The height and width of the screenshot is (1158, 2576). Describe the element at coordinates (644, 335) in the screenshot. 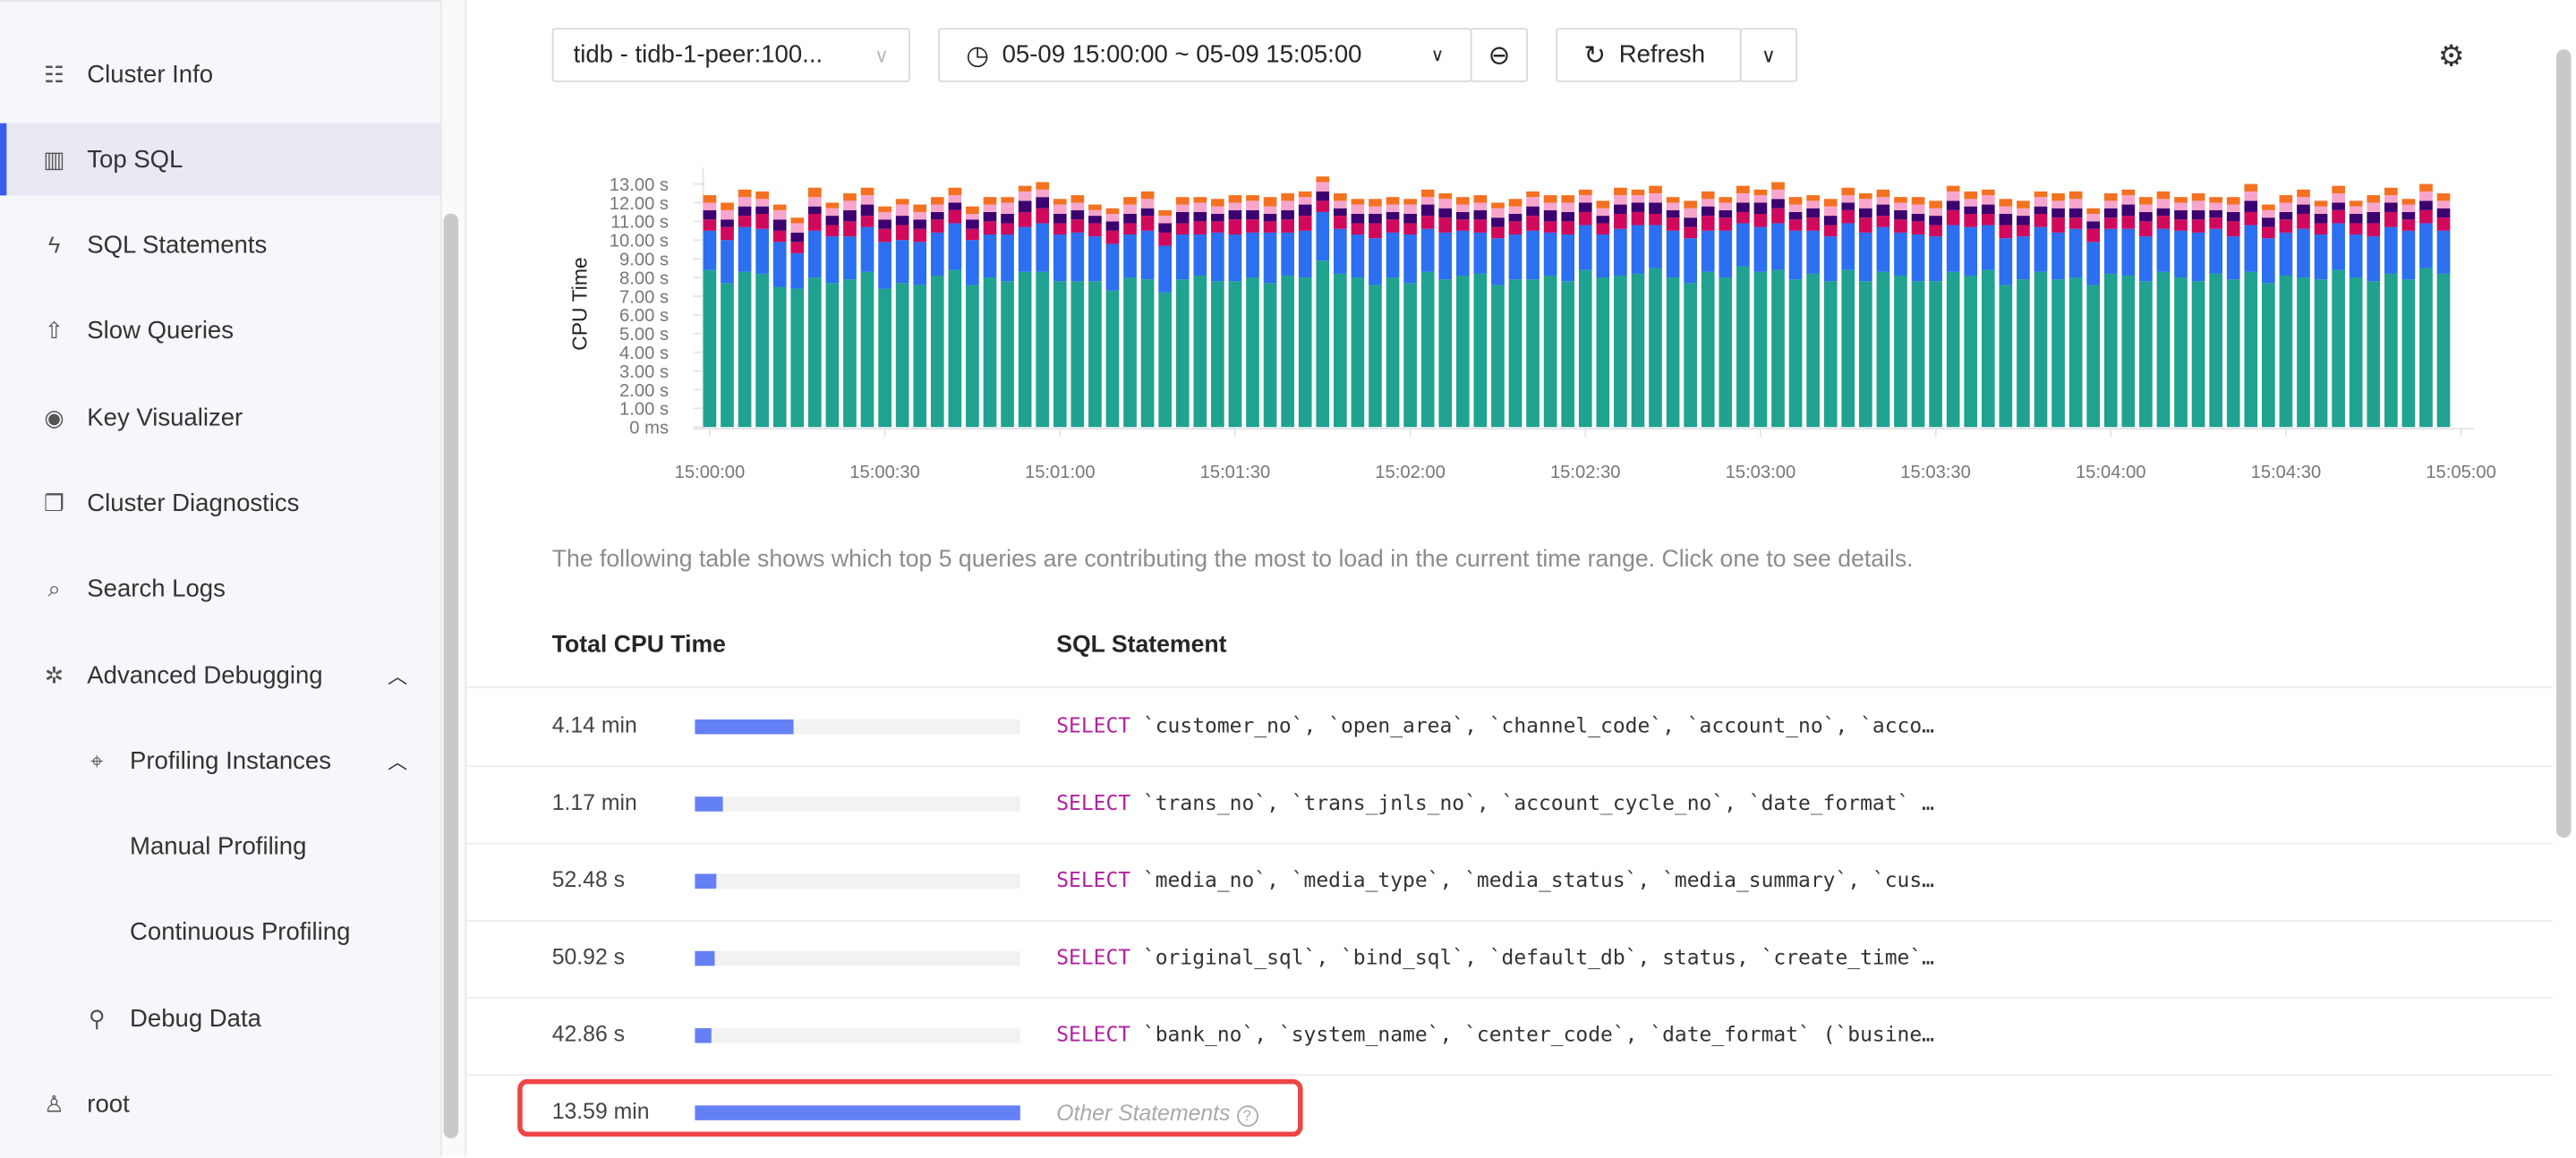

I see `y-tick-label: 5.00 s` at that location.